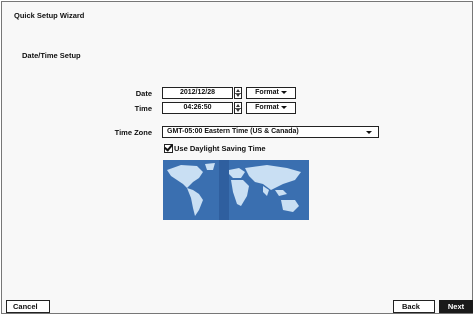  Describe the element at coordinates (233, 131) in the screenshot. I see `timezone-value: GMT-05:00 Eastern Time (US & Canada)` at that location.